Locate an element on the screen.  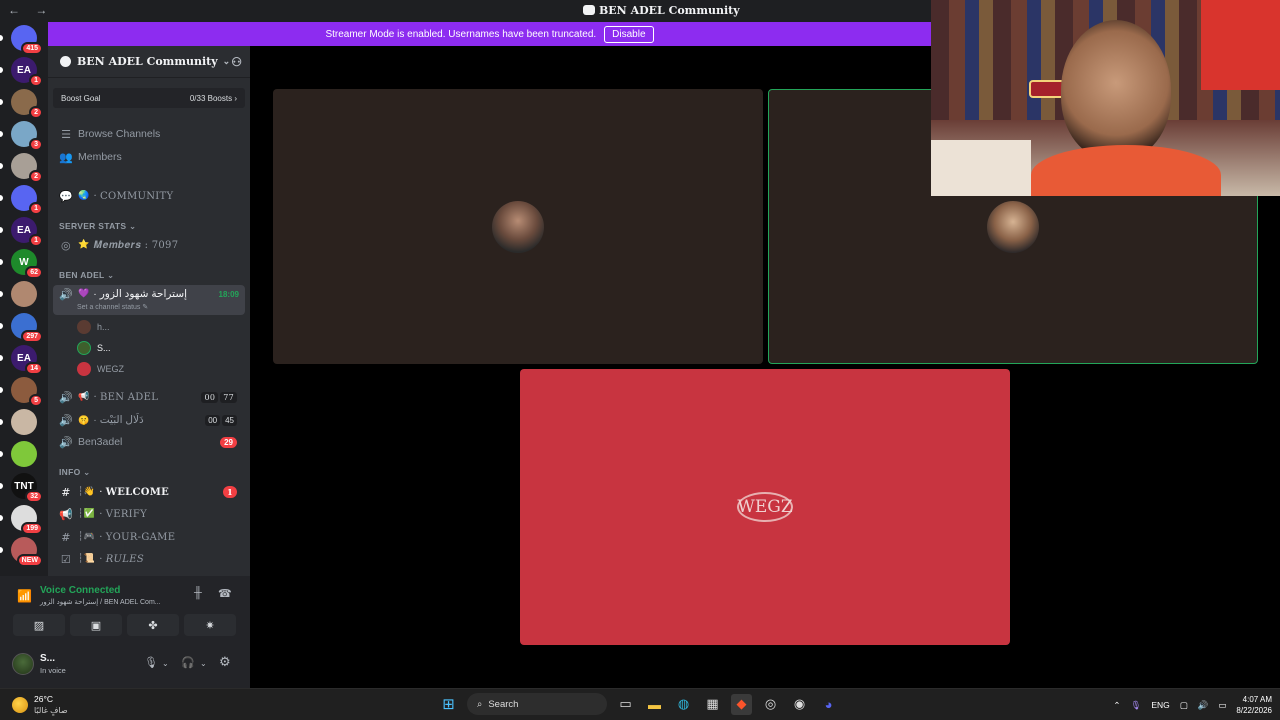
microphone-tray-icon: 🎙 is located at coordinates (1136, 705).